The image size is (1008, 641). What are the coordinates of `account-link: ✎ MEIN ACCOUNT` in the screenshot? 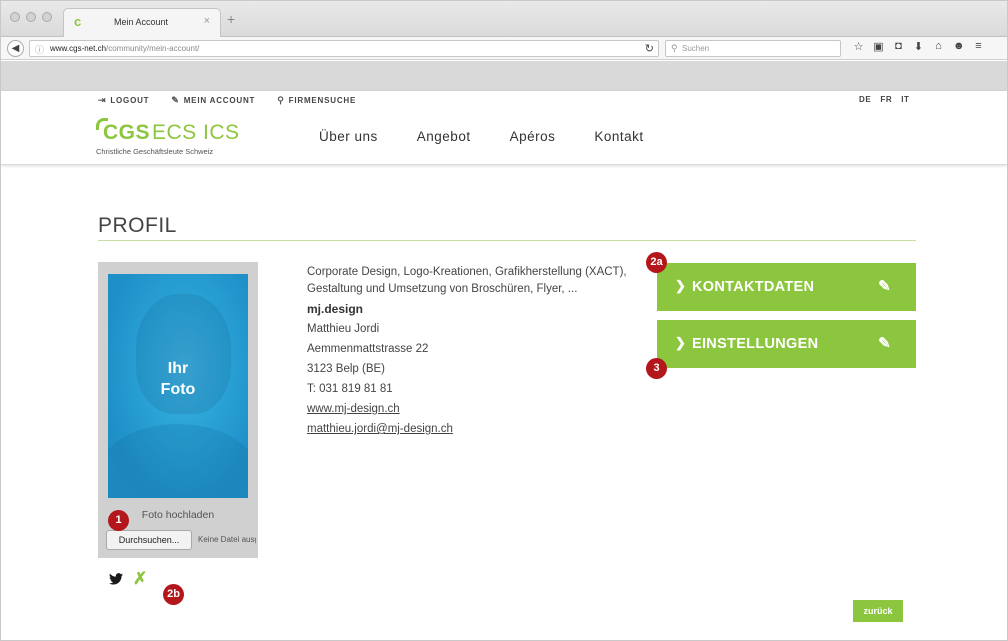 It's located at (213, 100).